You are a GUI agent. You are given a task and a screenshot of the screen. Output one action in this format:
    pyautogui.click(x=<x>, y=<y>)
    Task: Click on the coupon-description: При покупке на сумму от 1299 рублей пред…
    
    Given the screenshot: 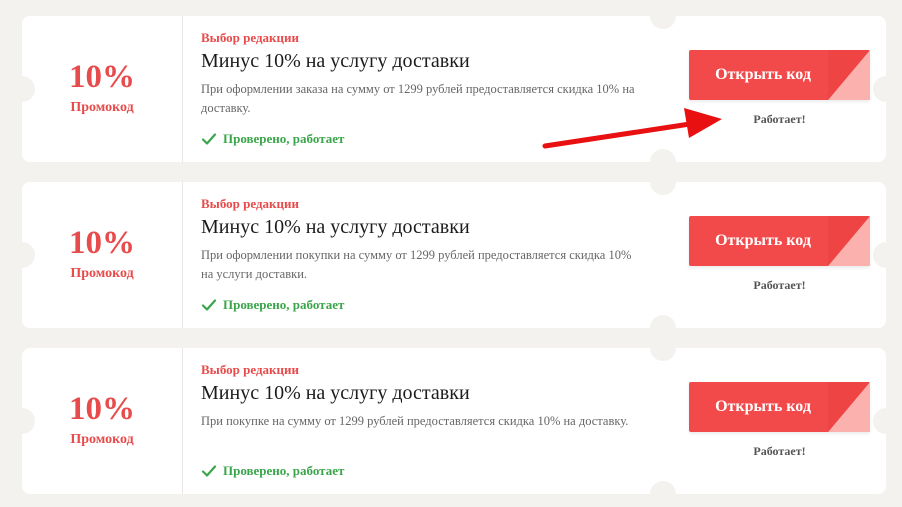 What is the action you would take?
    pyautogui.click(x=415, y=421)
    